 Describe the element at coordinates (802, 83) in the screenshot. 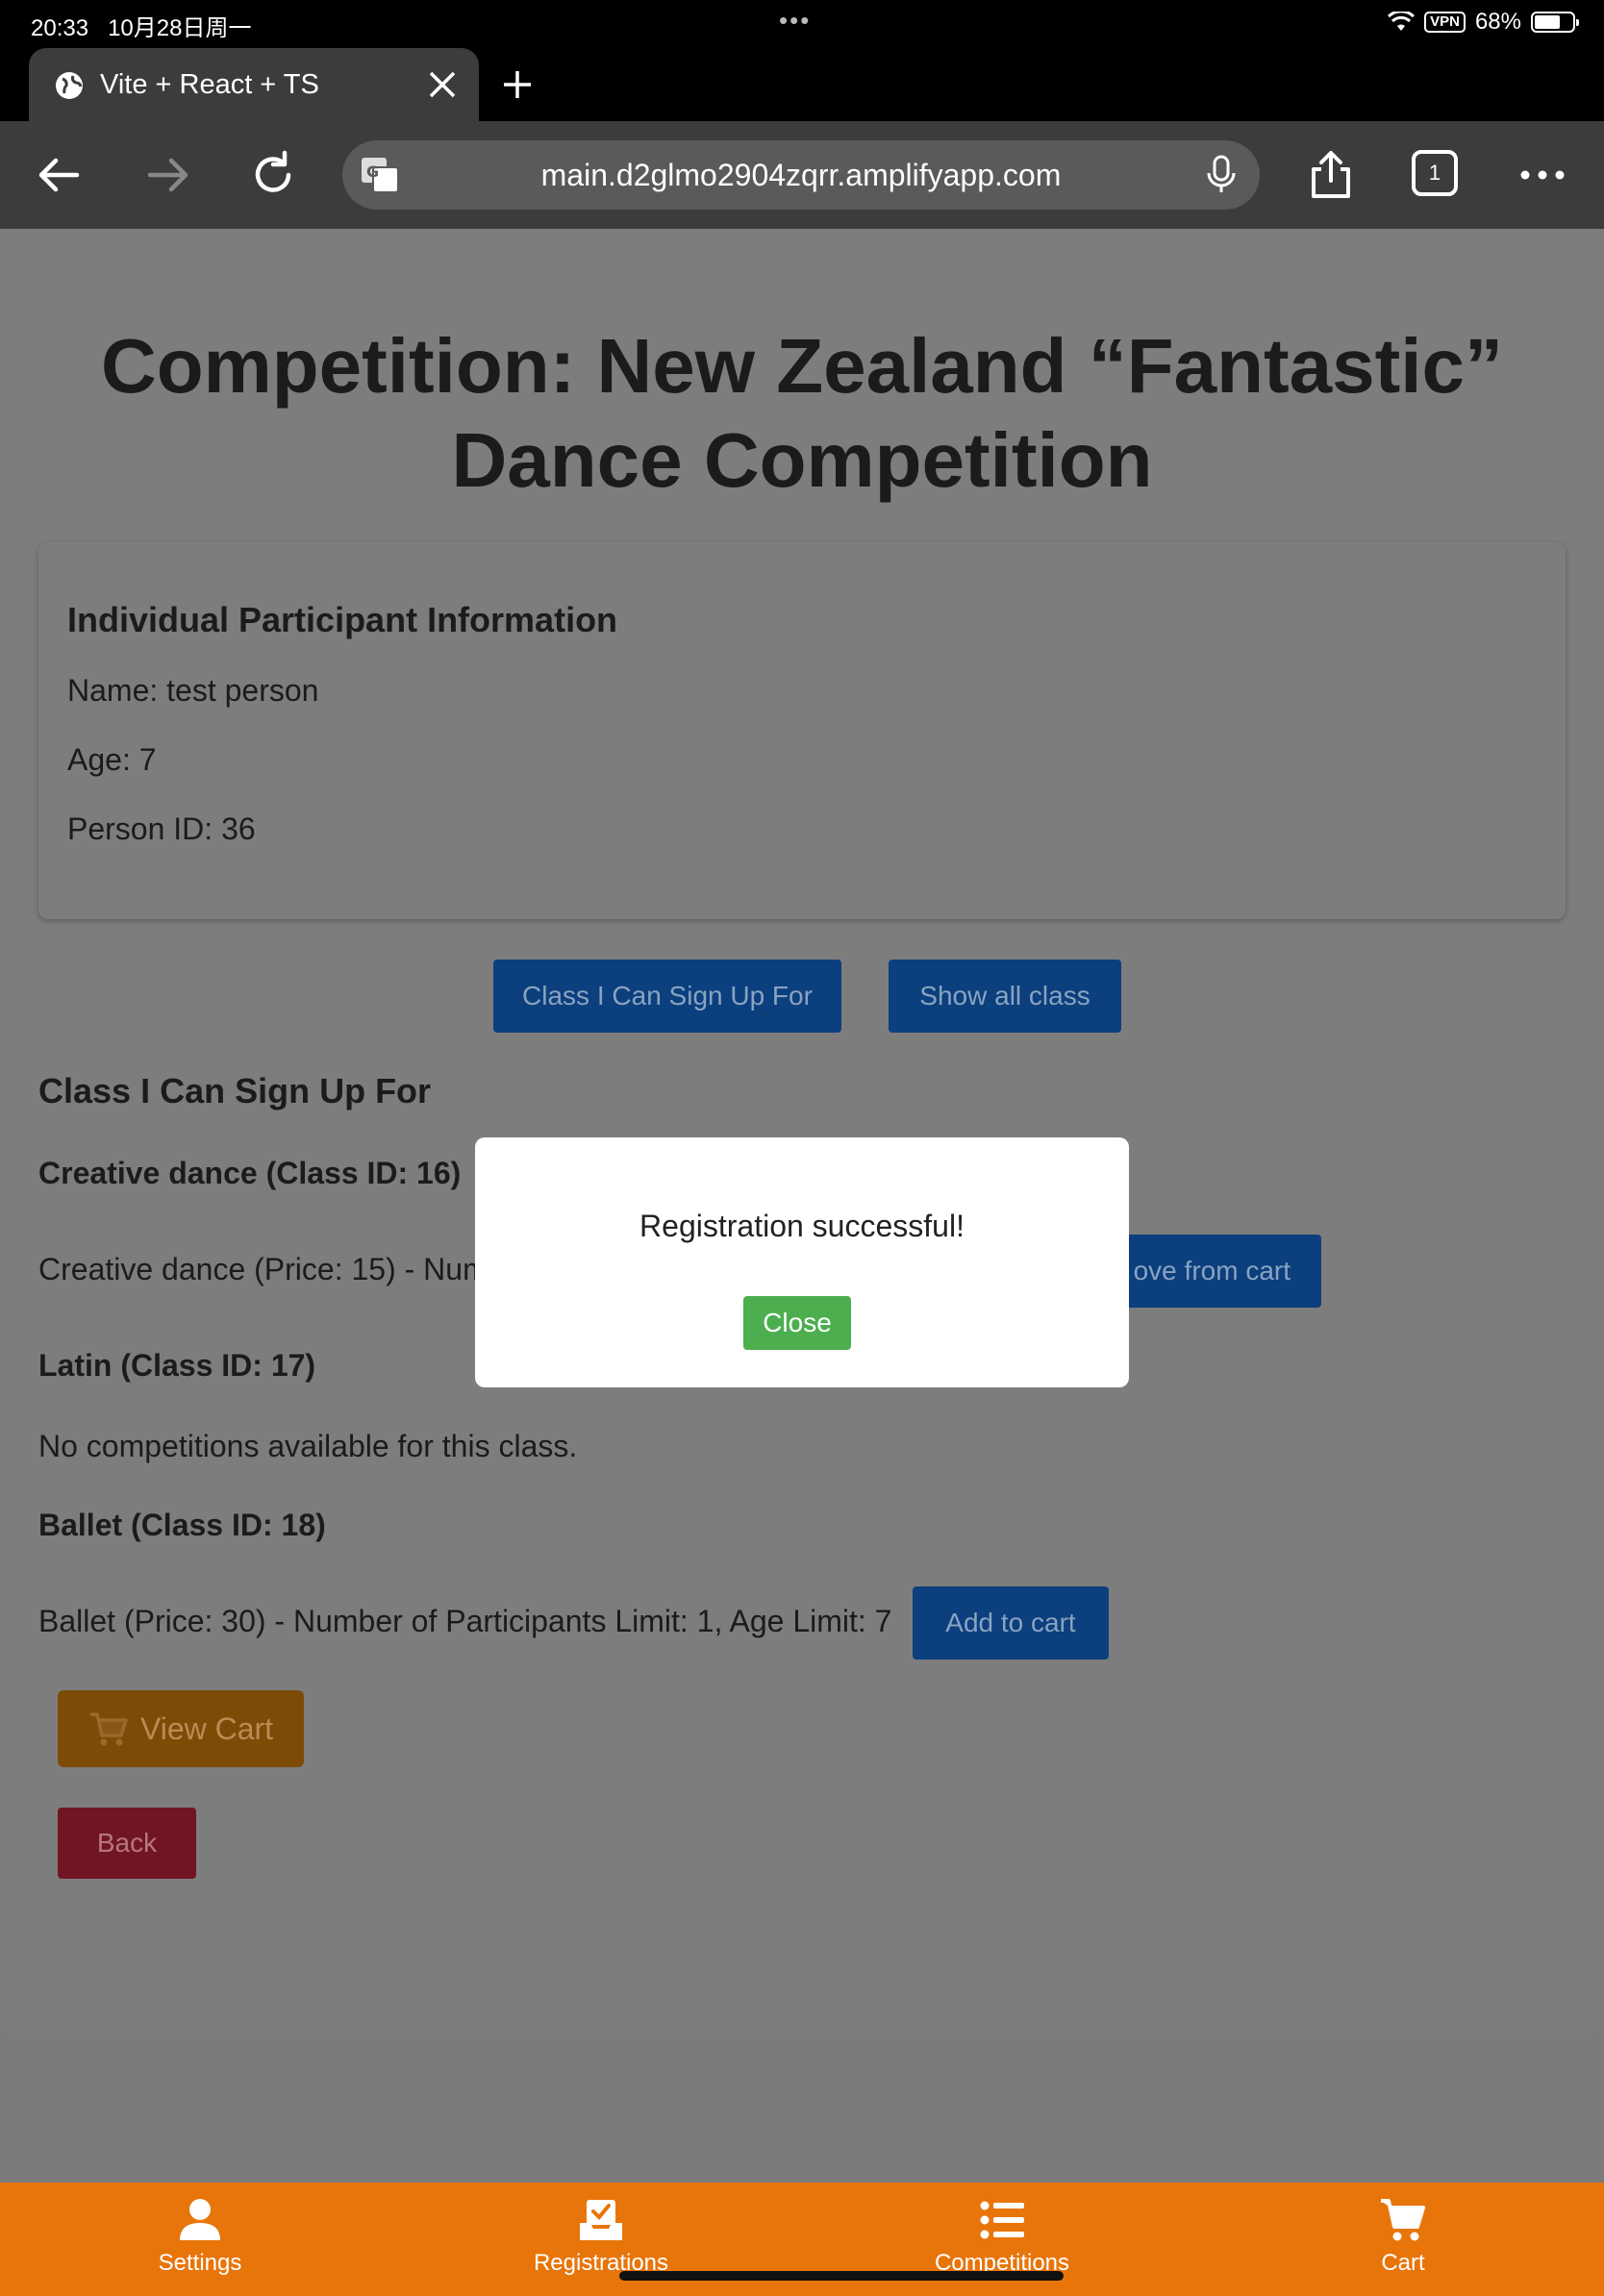

I see `tab-strip: Vite + React + TS` at that location.